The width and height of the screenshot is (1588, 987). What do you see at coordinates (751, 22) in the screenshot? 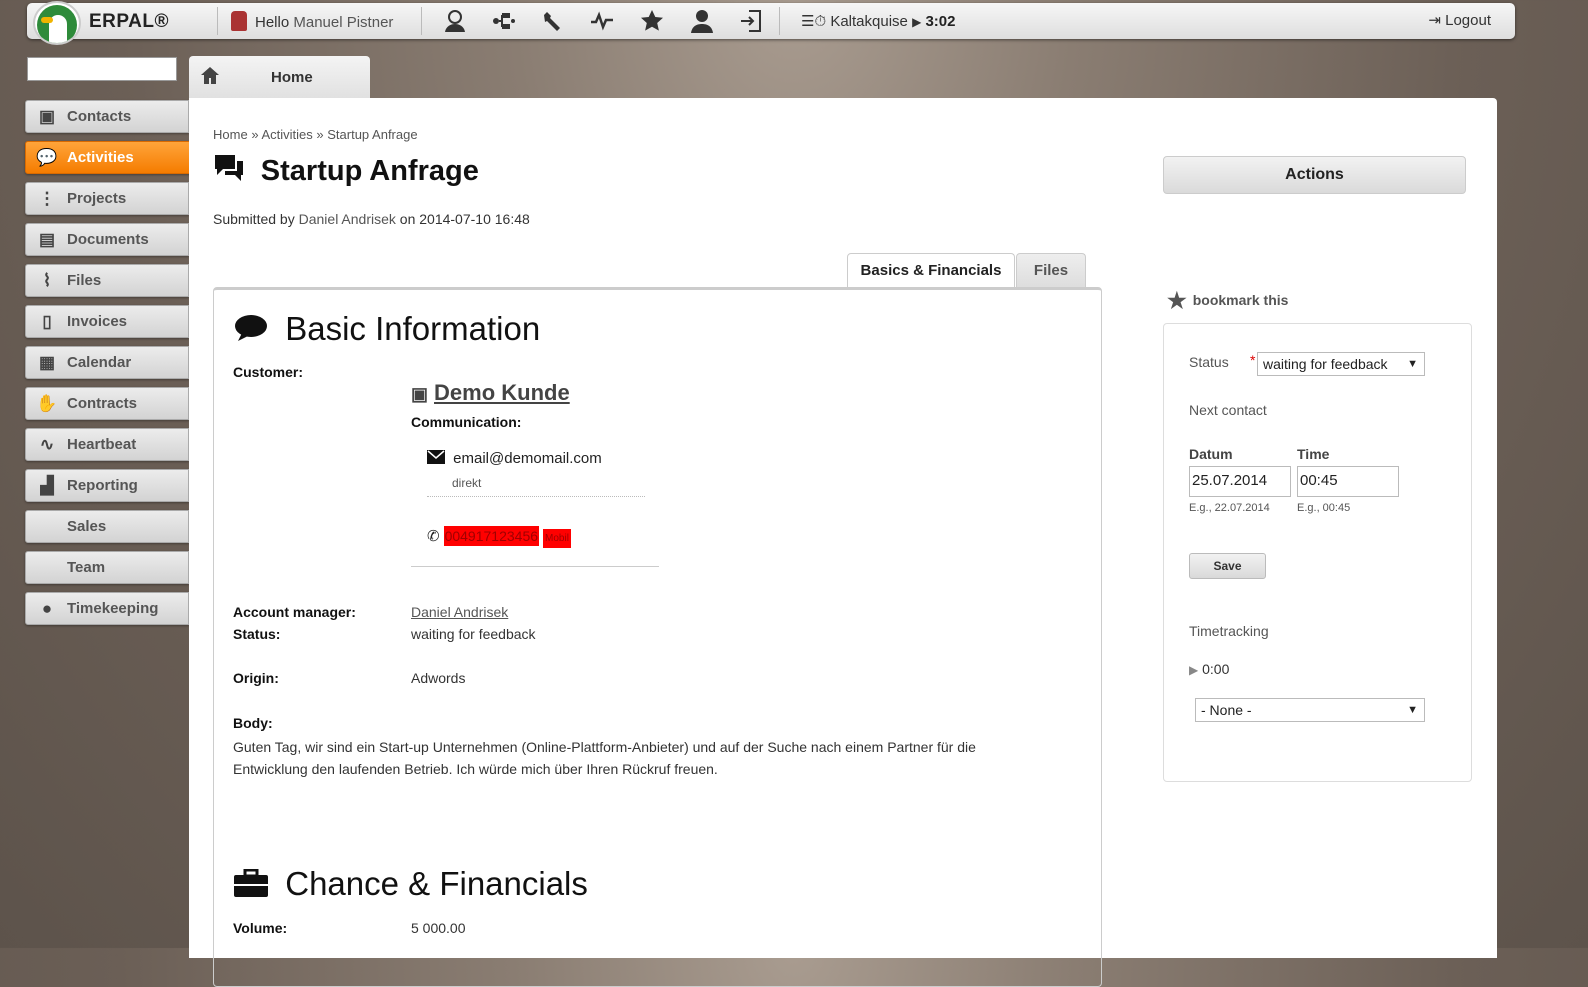
I see `logout-door-icon` at bounding box center [751, 22].